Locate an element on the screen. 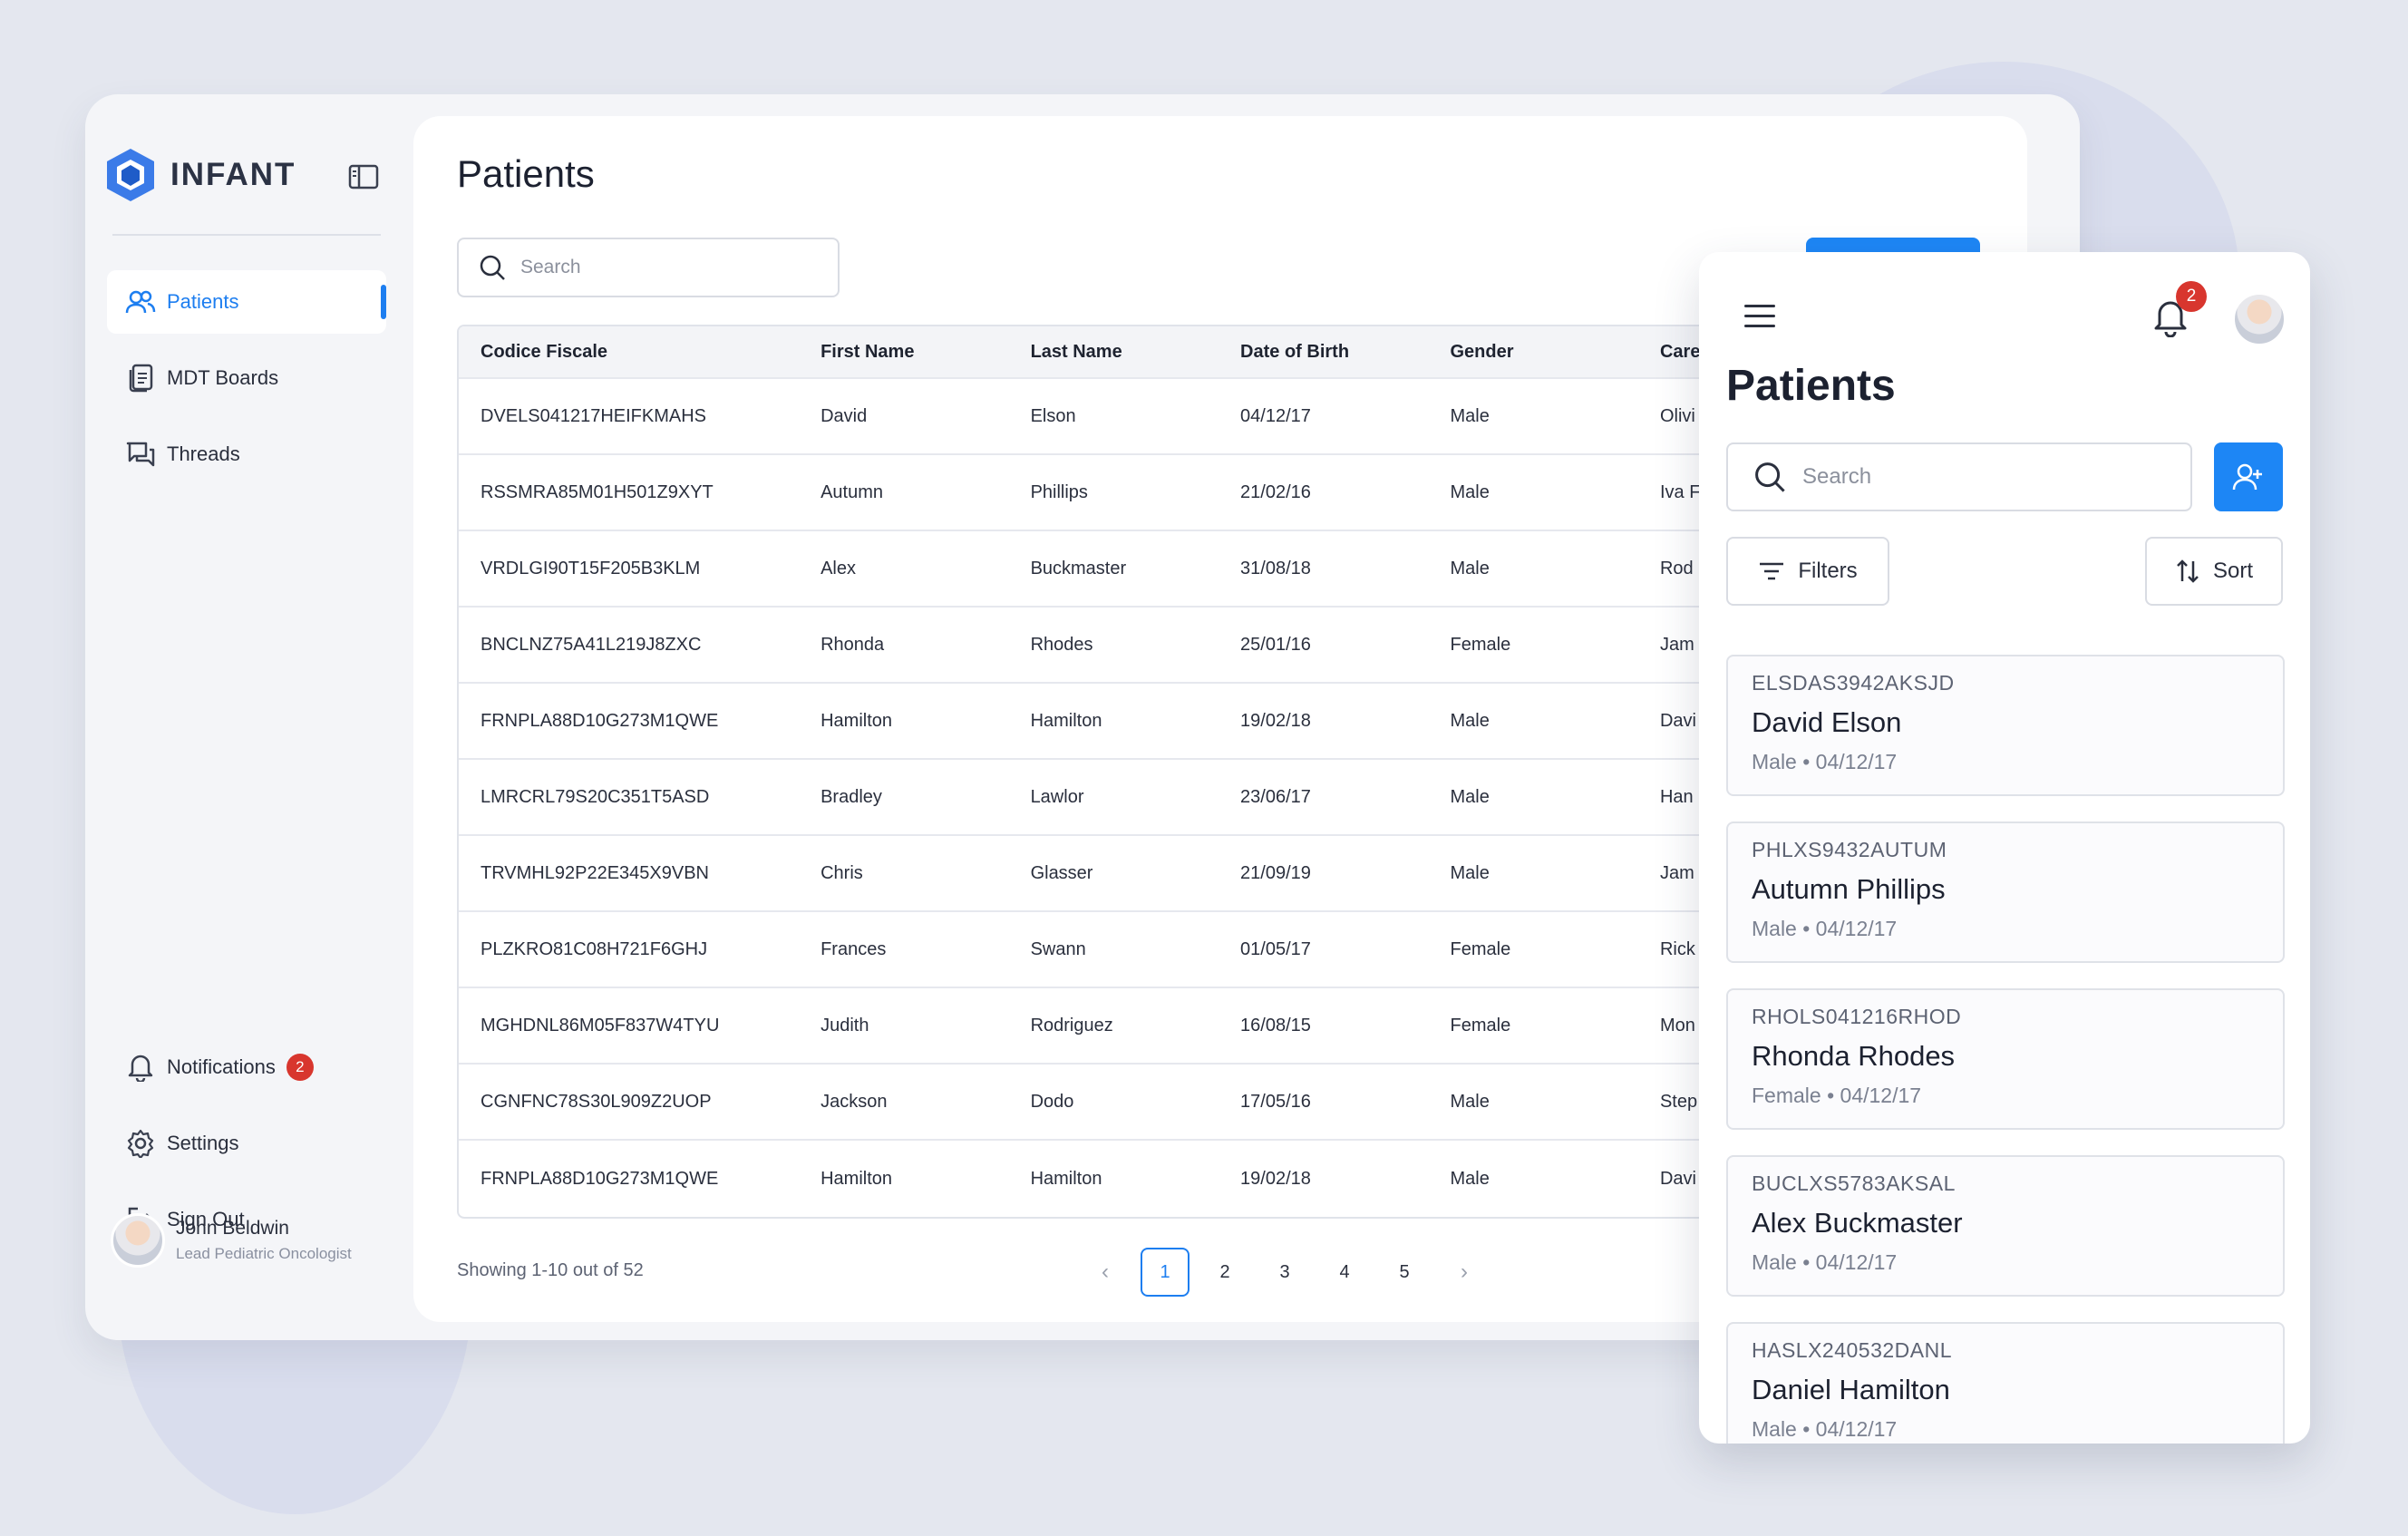 This screenshot has height=1536, width=2408. table-cell: Elson is located at coordinates (1053, 415).